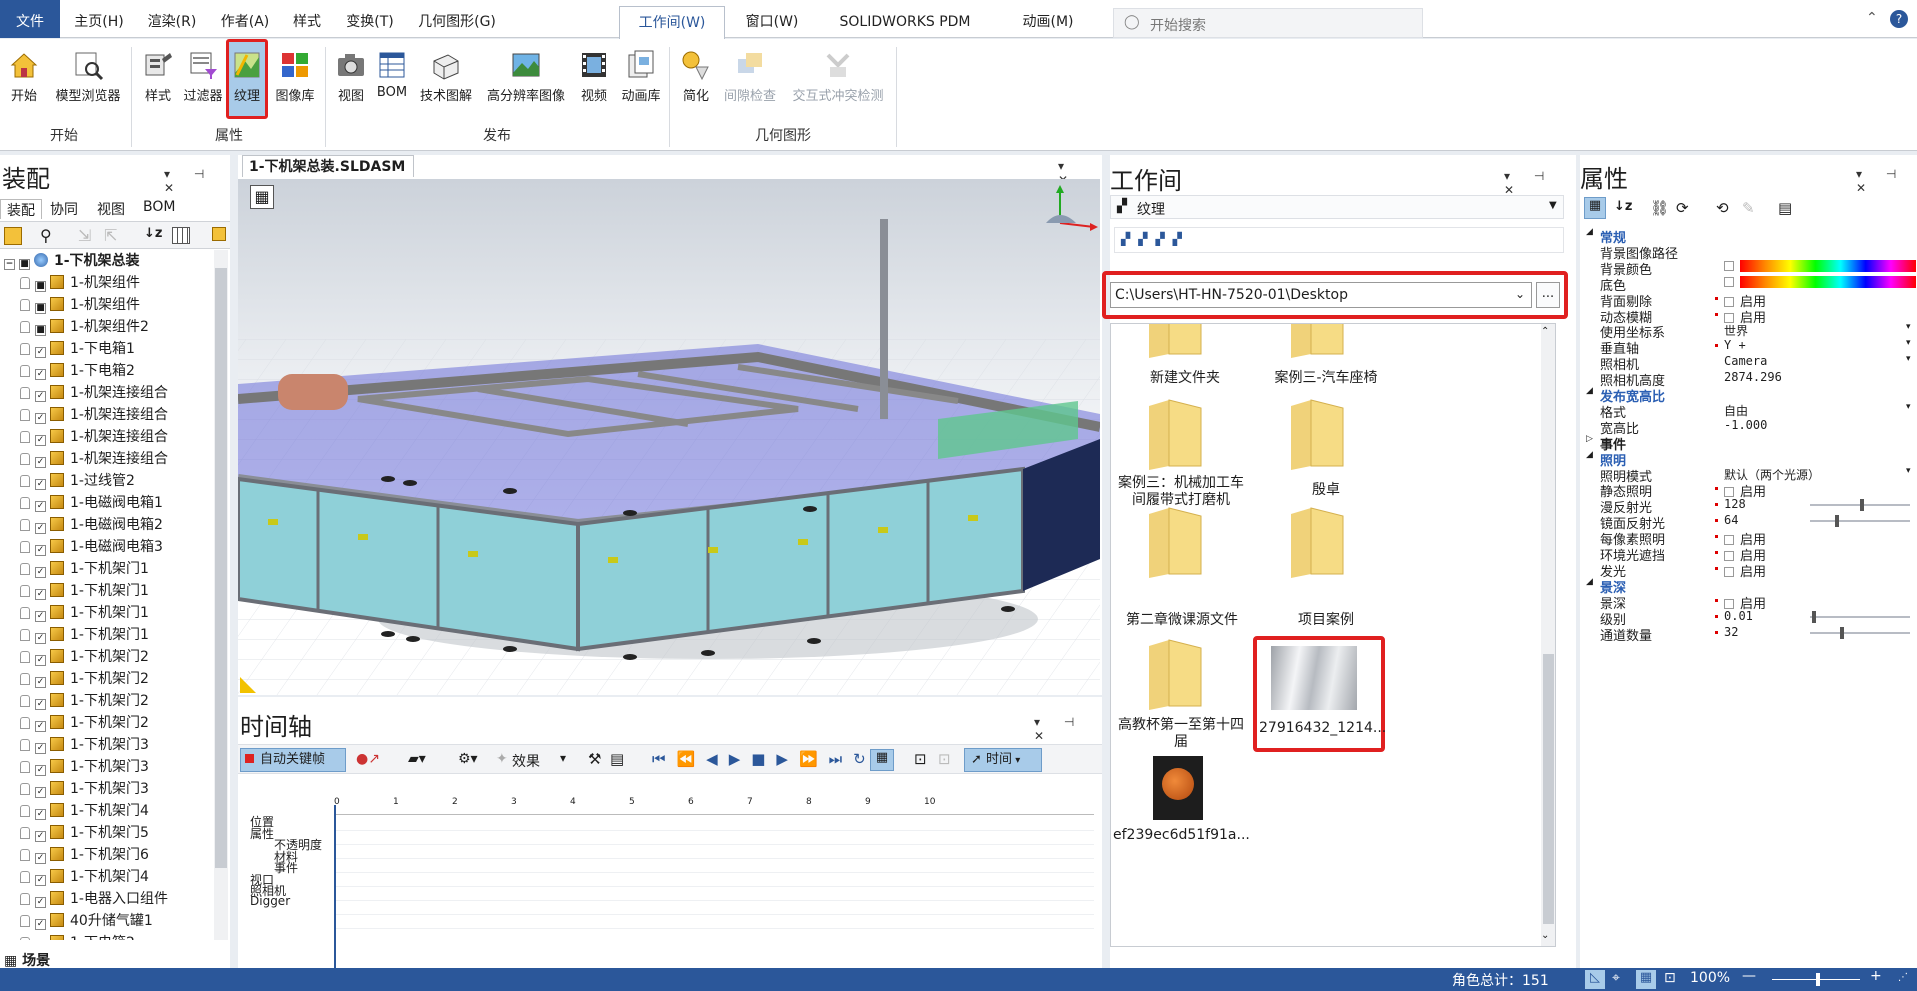 This screenshot has width=1917, height=991. Describe the element at coordinates (772, 19) in the screenshot. I see `menu-tab-window: 窗口(W)` at that location.